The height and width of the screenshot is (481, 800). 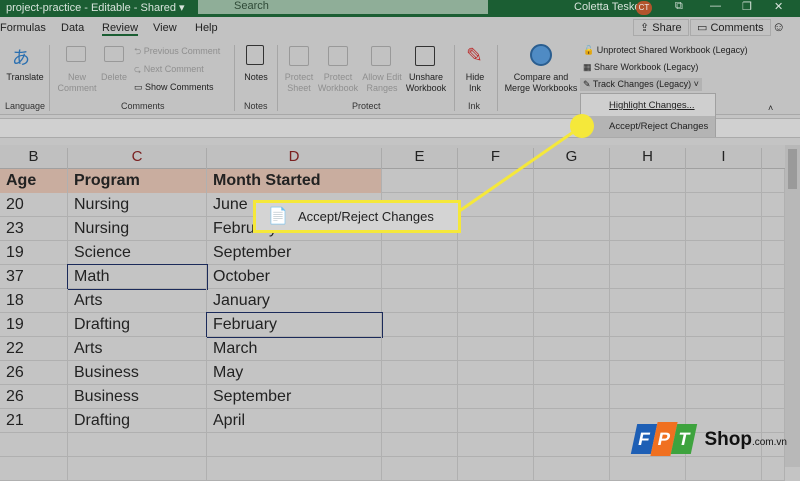 I want to click on callout-line, so click(x=520, y=169).